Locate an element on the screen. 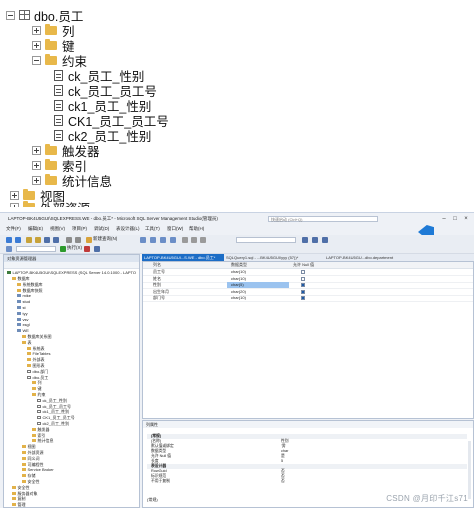  tree-node: 管理 is located at coordinates (19, 504).